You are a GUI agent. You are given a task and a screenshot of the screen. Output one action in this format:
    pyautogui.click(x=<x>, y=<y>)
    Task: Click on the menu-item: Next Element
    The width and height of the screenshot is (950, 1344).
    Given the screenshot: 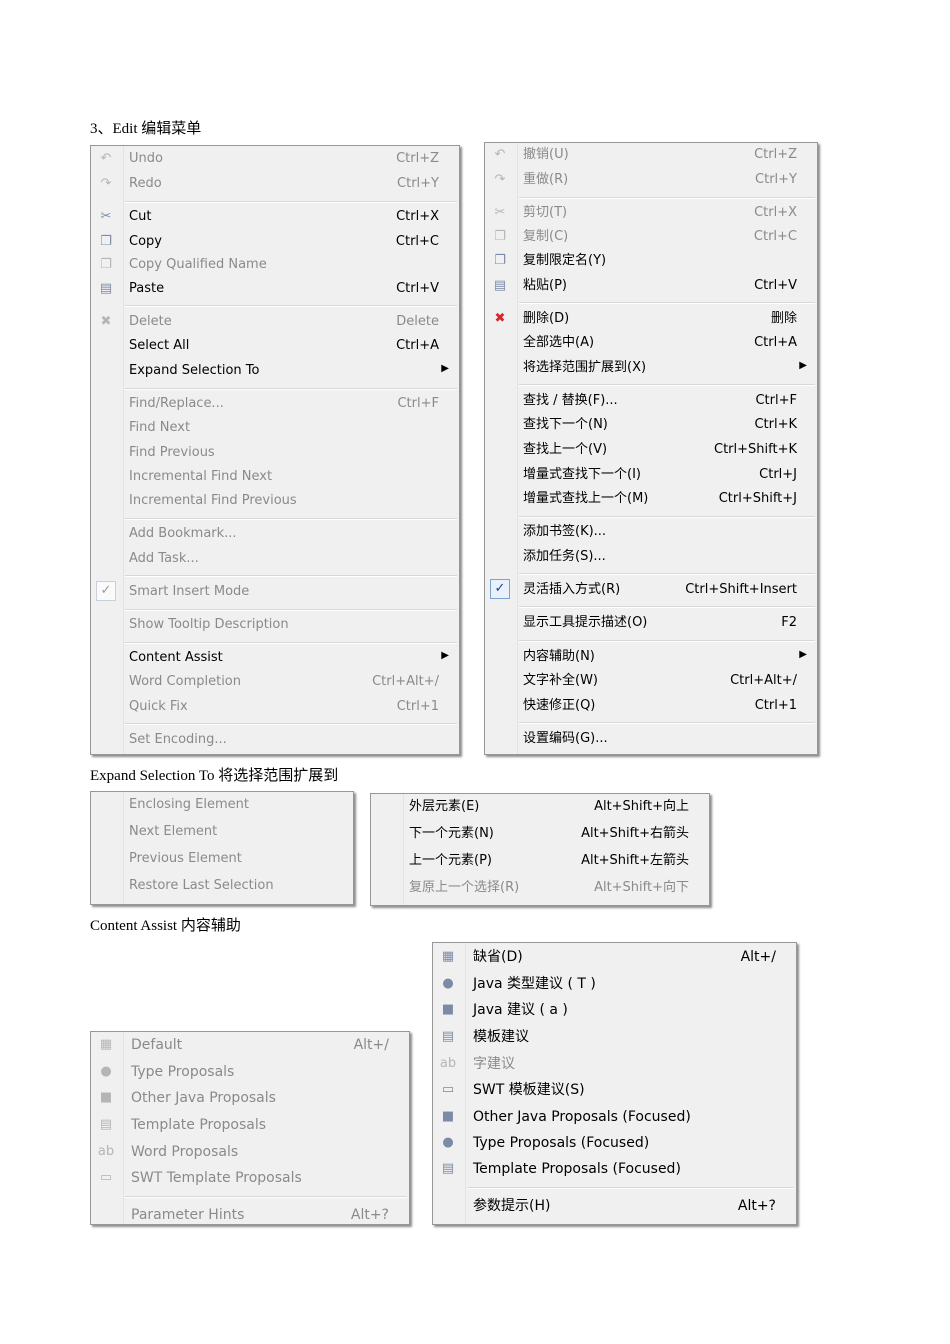 What is the action you would take?
    pyautogui.click(x=222, y=832)
    